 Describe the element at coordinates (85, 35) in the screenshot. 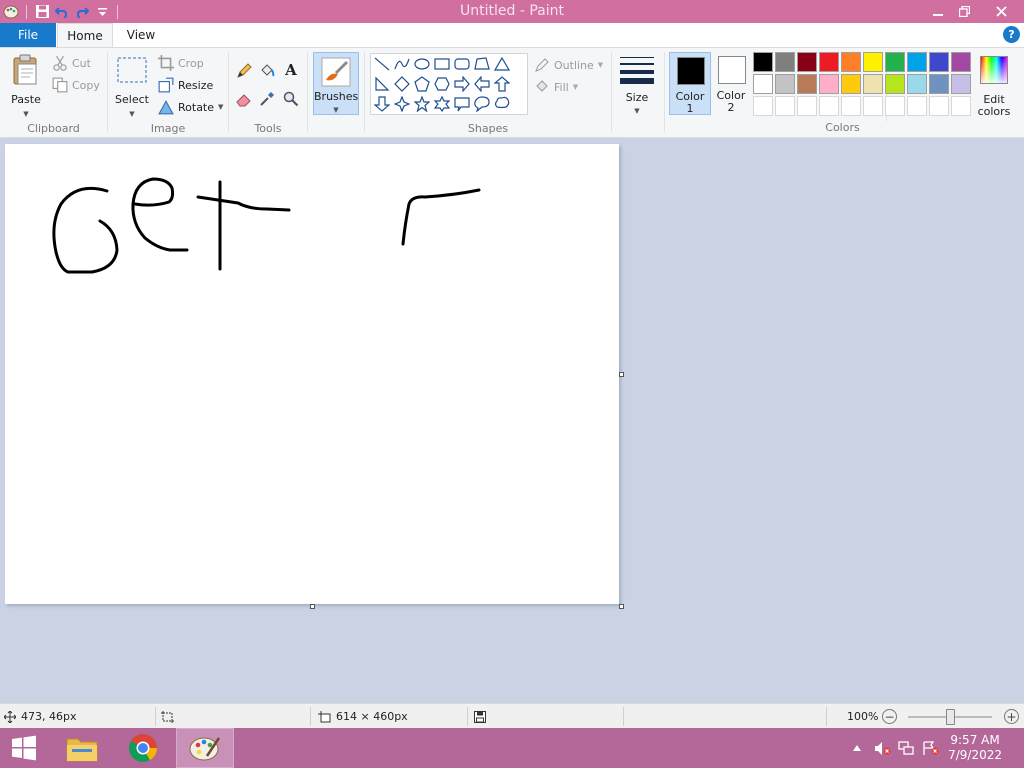

I see `tab-home: Home` at that location.